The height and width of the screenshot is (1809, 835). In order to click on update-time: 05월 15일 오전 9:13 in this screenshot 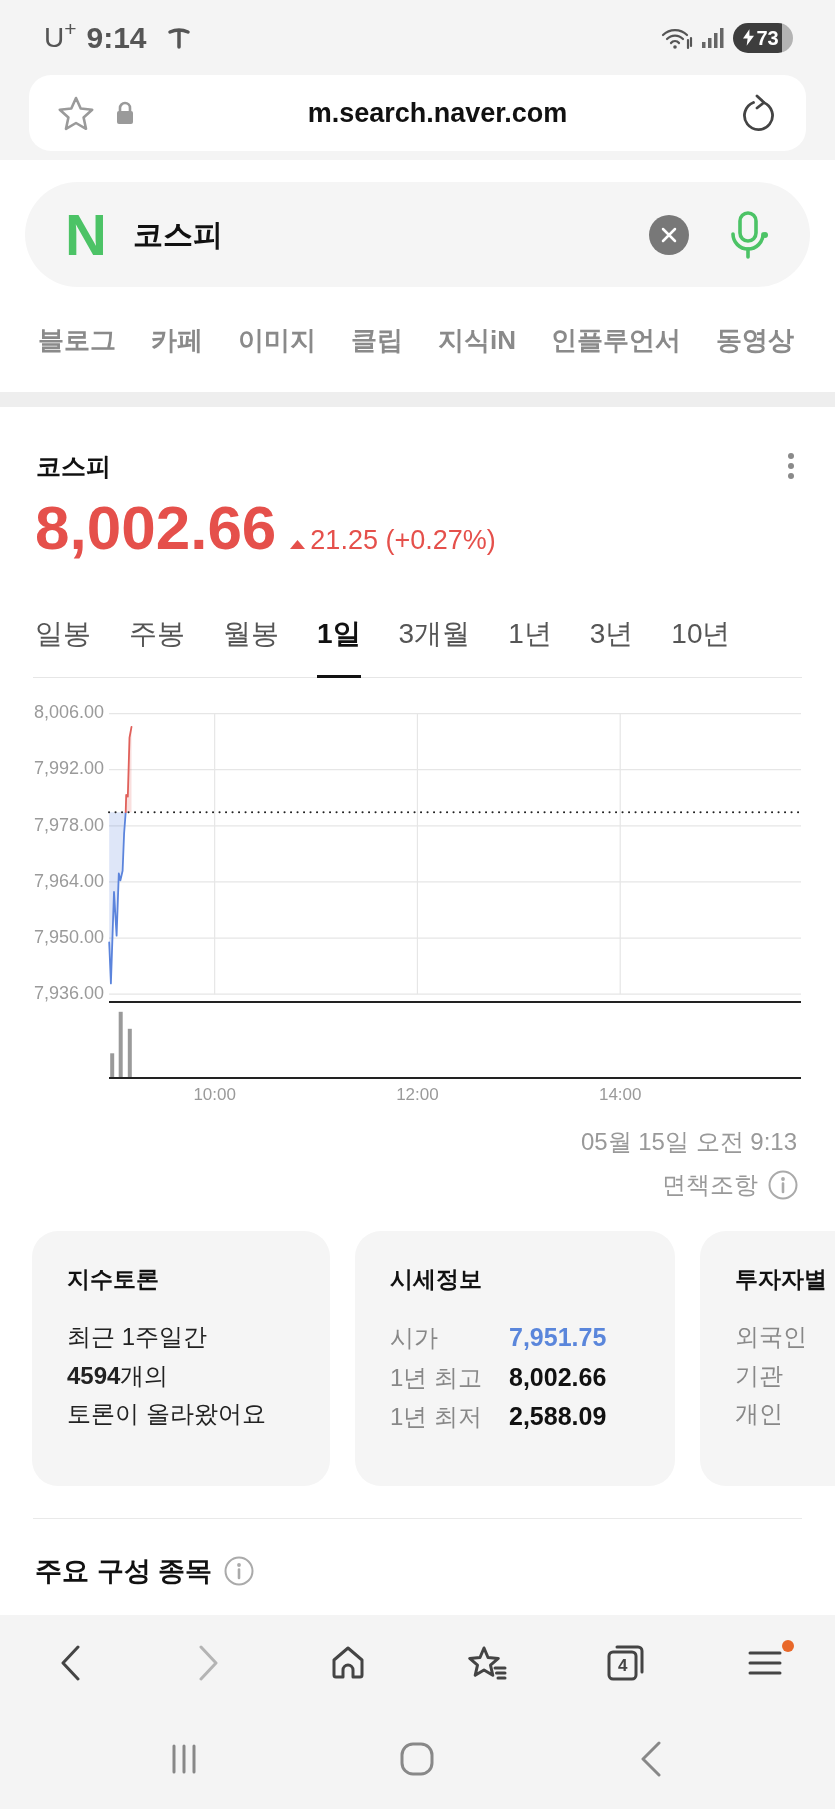, I will do `click(688, 1142)`.